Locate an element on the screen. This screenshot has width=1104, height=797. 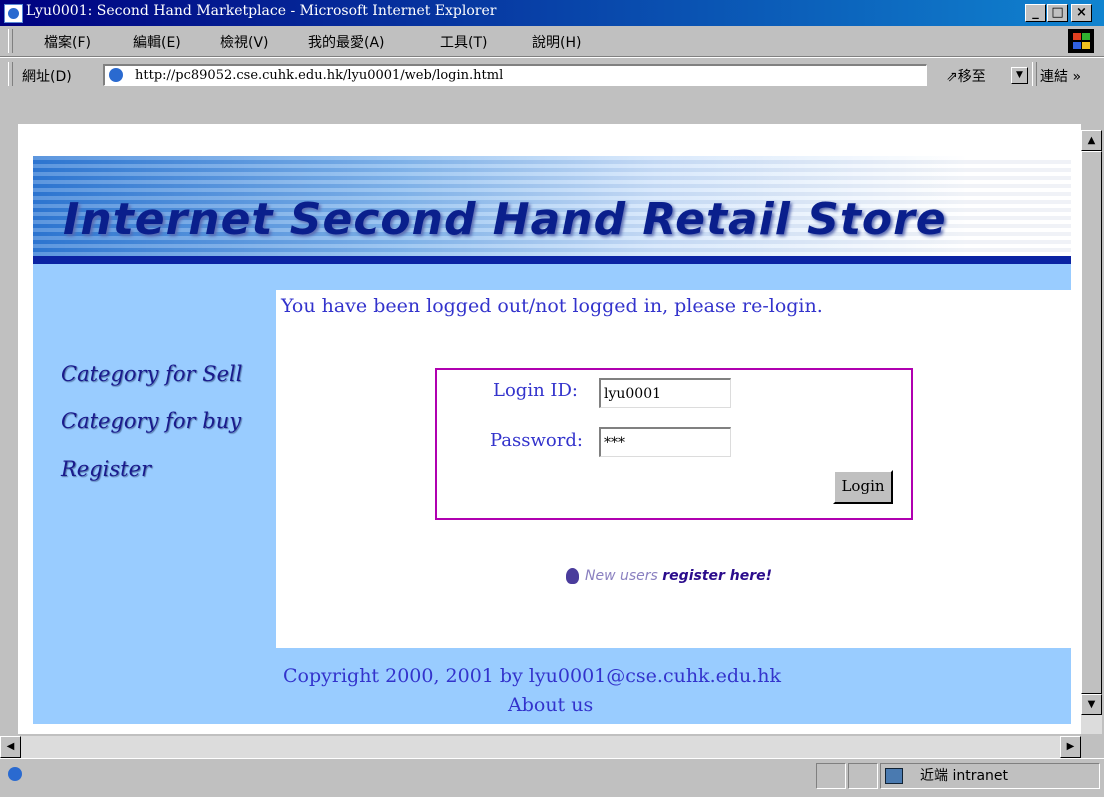
login-id-field is located at coordinates (665, 393).